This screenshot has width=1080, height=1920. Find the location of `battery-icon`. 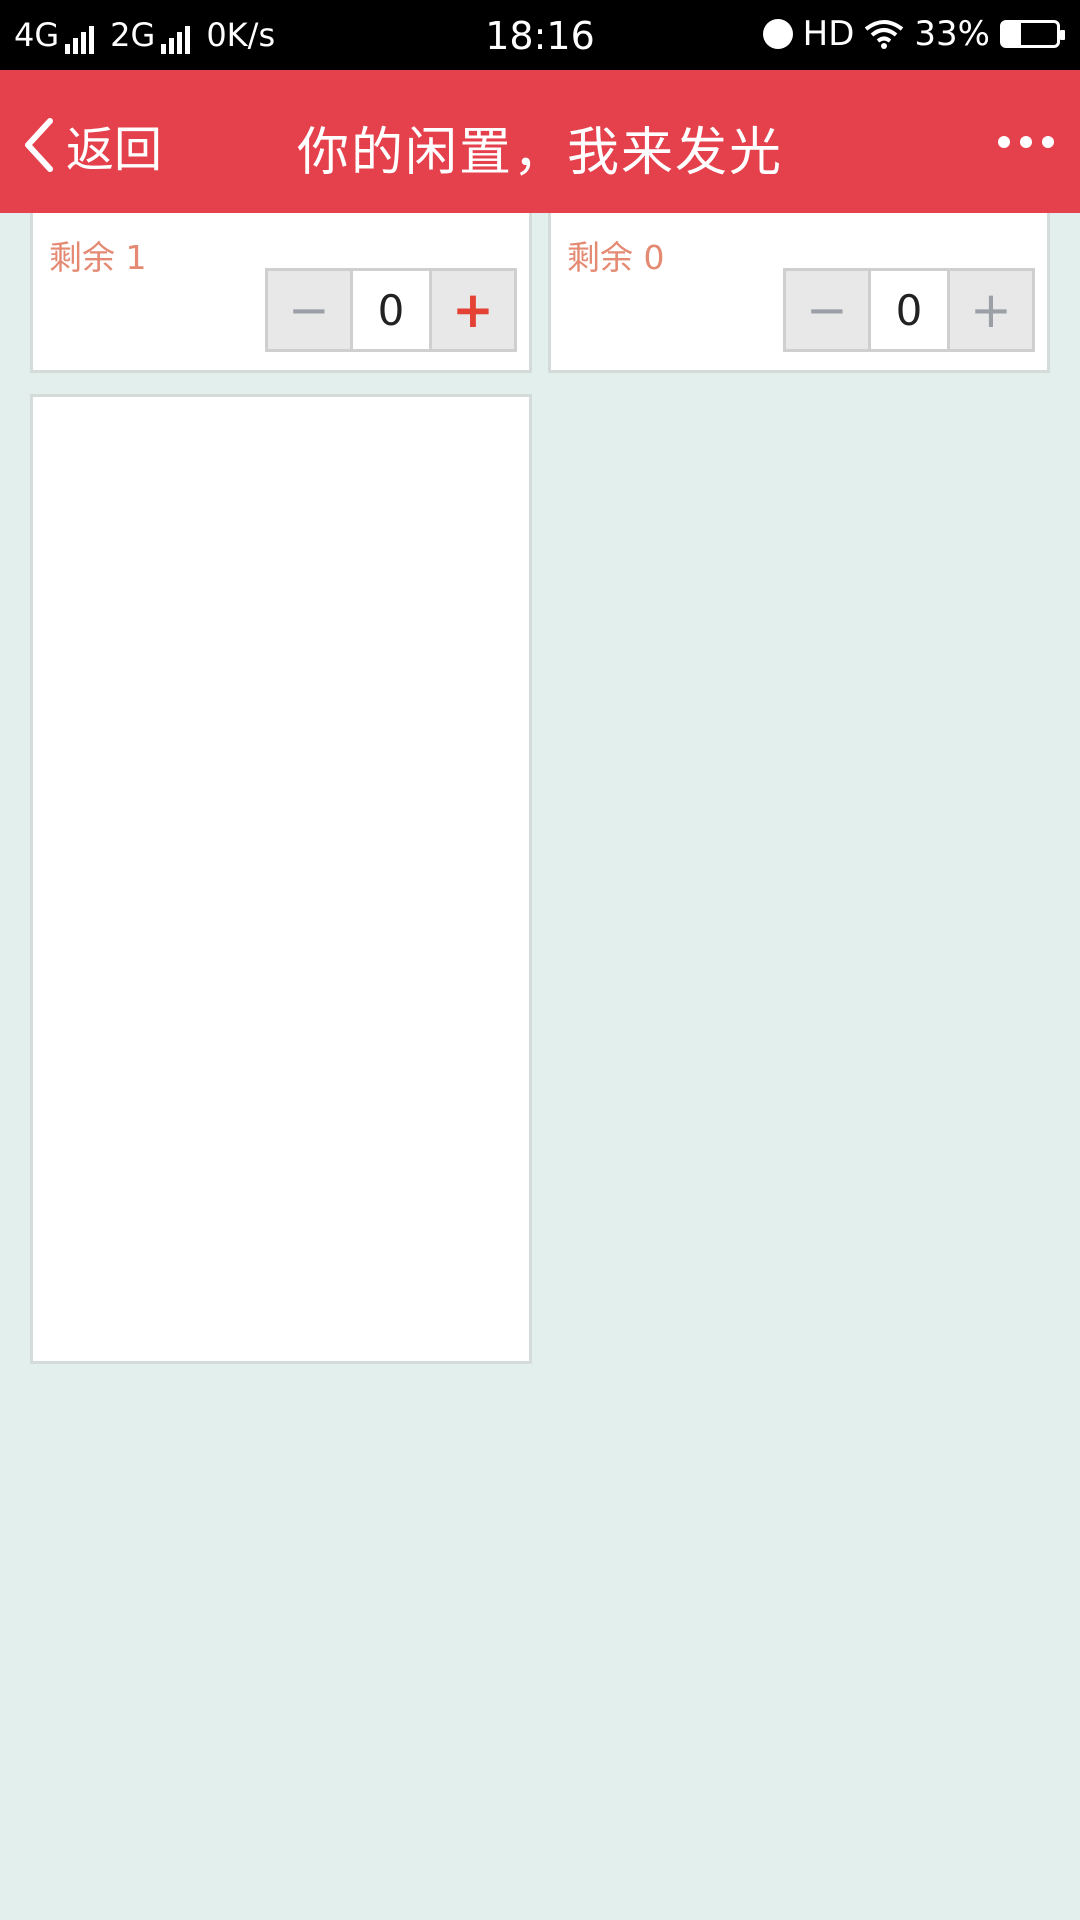

battery-icon is located at coordinates (1032, 34).